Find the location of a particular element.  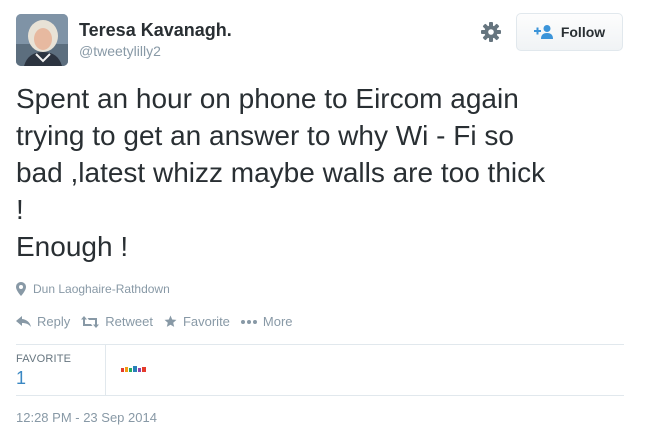

retweet-button: Retweet is located at coordinates (117, 321).